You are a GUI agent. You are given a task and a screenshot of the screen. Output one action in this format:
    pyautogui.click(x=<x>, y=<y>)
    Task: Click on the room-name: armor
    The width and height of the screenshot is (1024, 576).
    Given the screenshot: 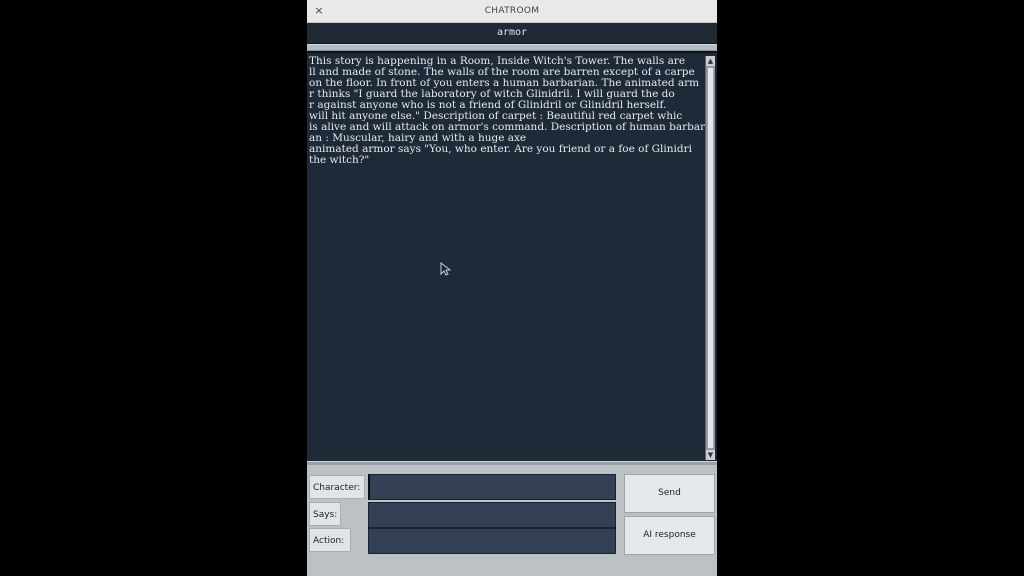 What is the action you would take?
    pyautogui.click(x=512, y=32)
    